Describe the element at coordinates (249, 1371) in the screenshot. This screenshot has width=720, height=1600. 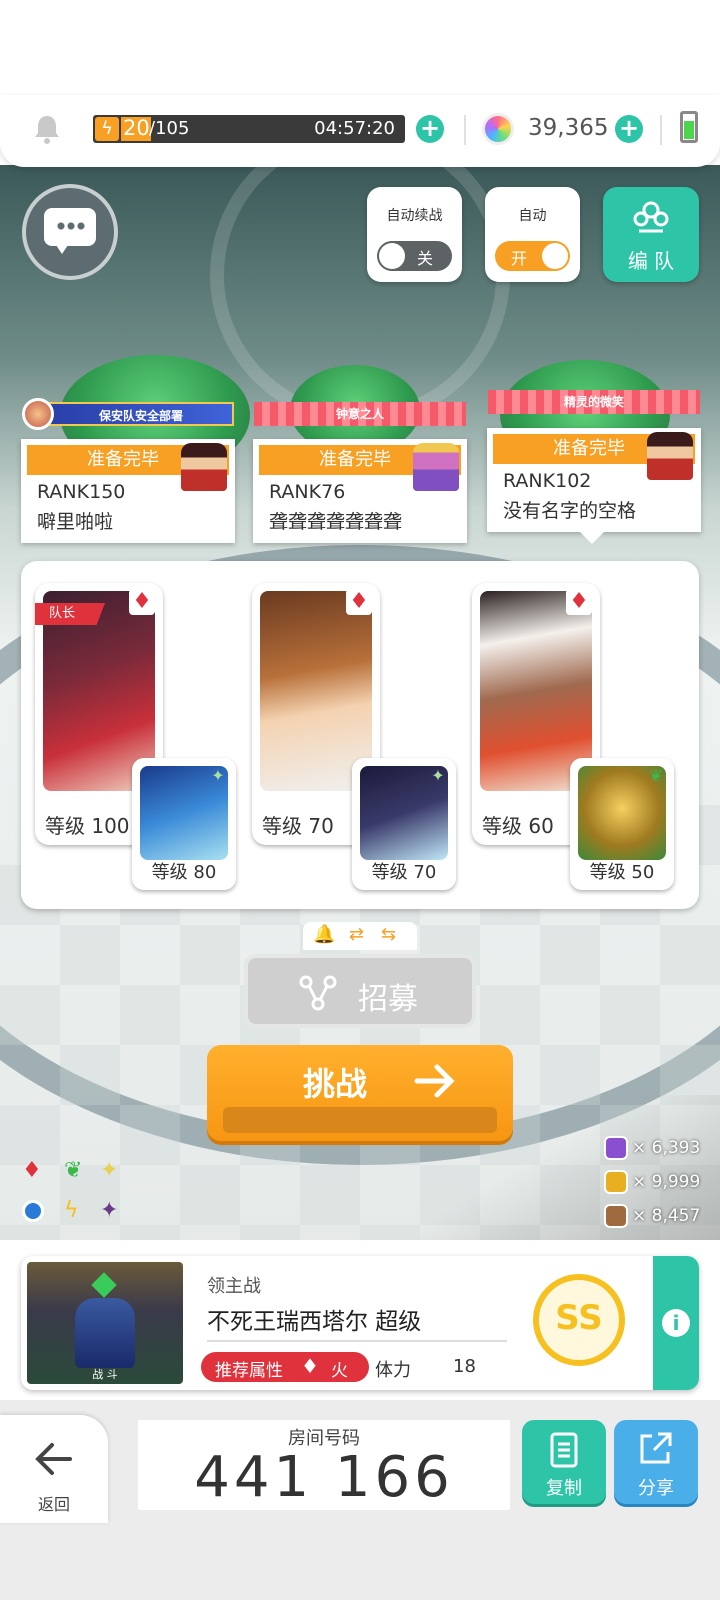
I see `recommend-label: 推荐属性` at that location.